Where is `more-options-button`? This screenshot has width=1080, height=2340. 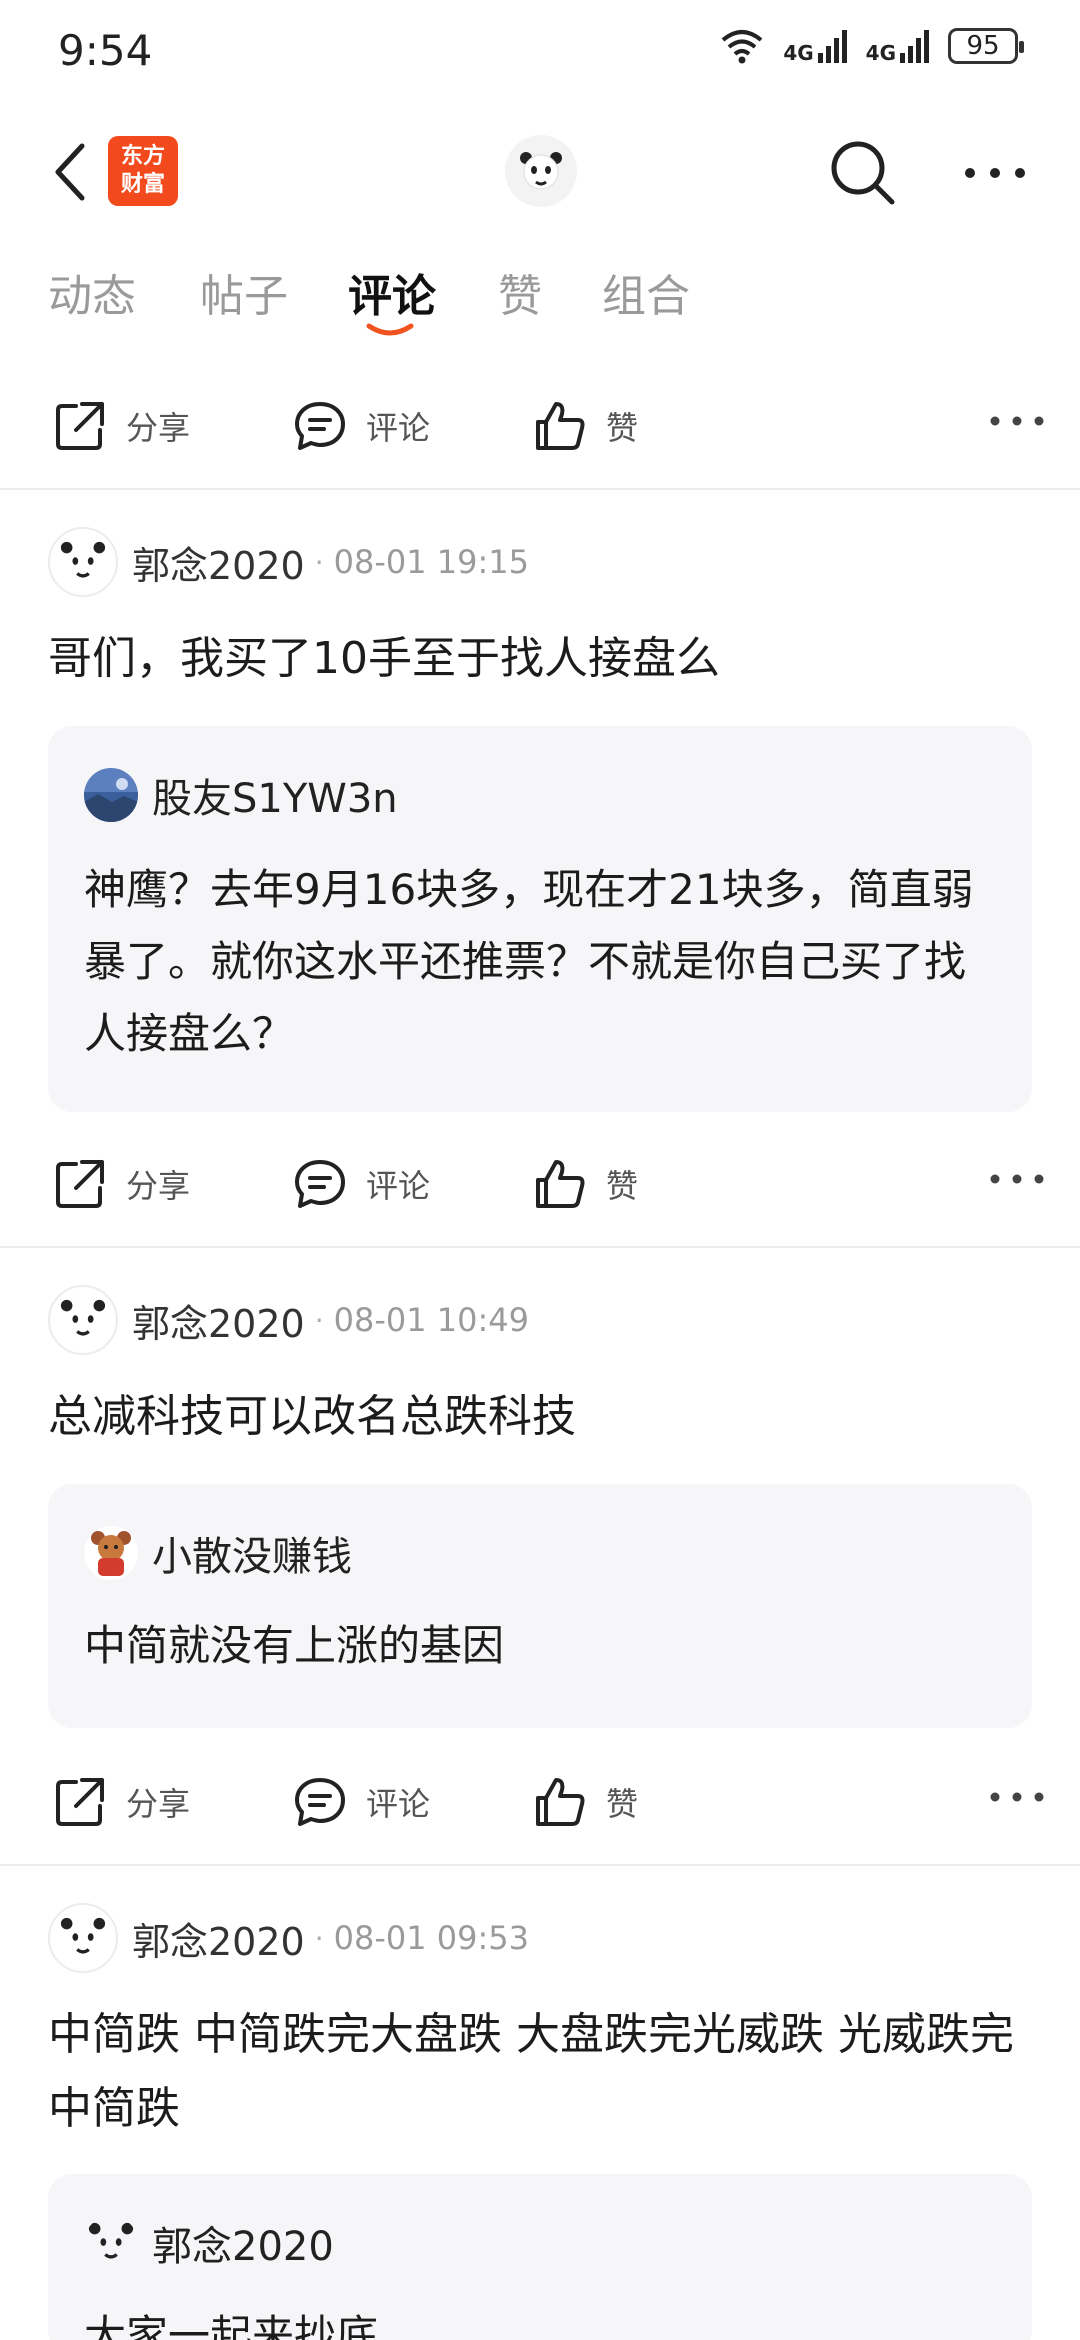
more-options-button is located at coordinates (995, 173).